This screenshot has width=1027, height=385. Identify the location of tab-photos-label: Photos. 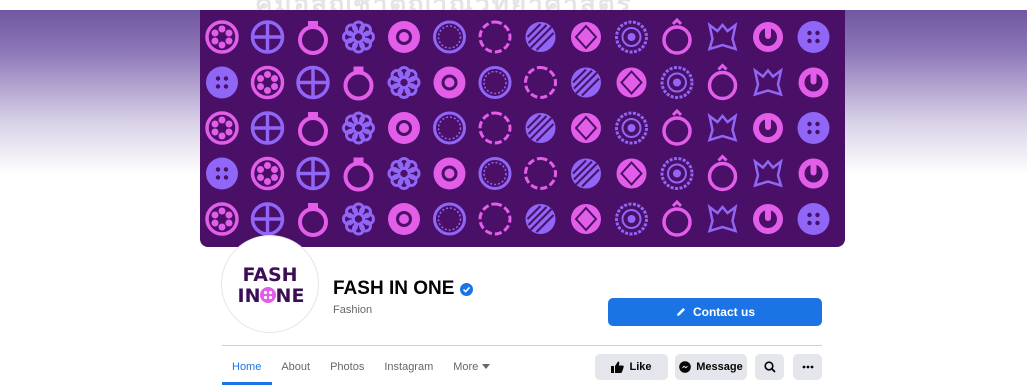
(347, 367).